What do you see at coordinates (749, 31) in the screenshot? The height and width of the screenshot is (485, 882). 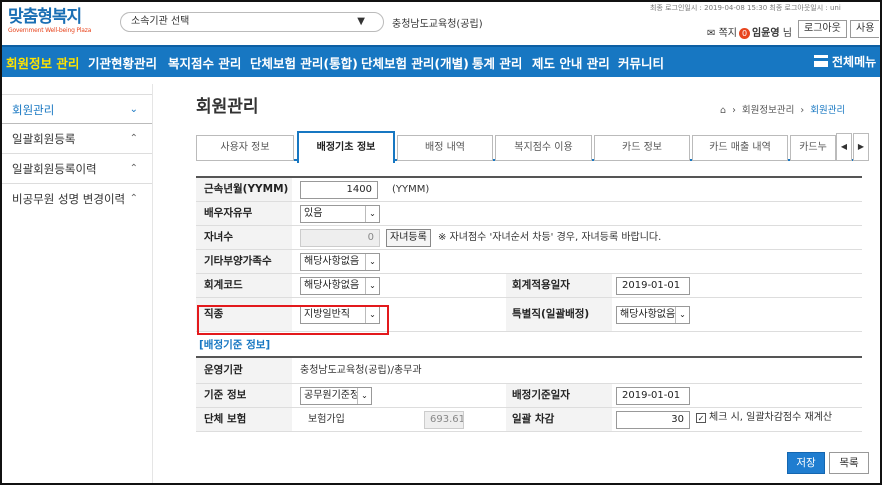 I see `message-area: ✉ 쪽지 0 임윤영 님` at bounding box center [749, 31].